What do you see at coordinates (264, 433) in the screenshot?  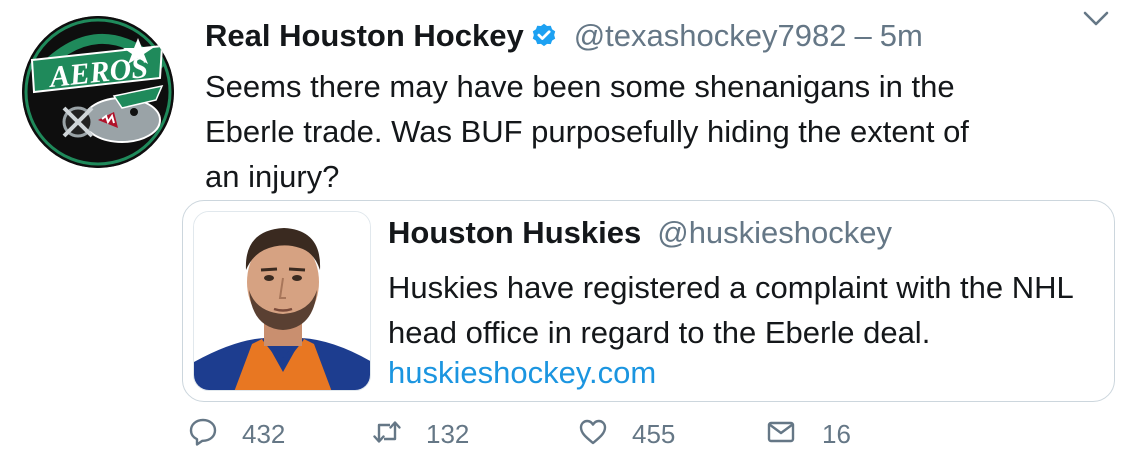 I see `reply-count: 432` at bounding box center [264, 433].